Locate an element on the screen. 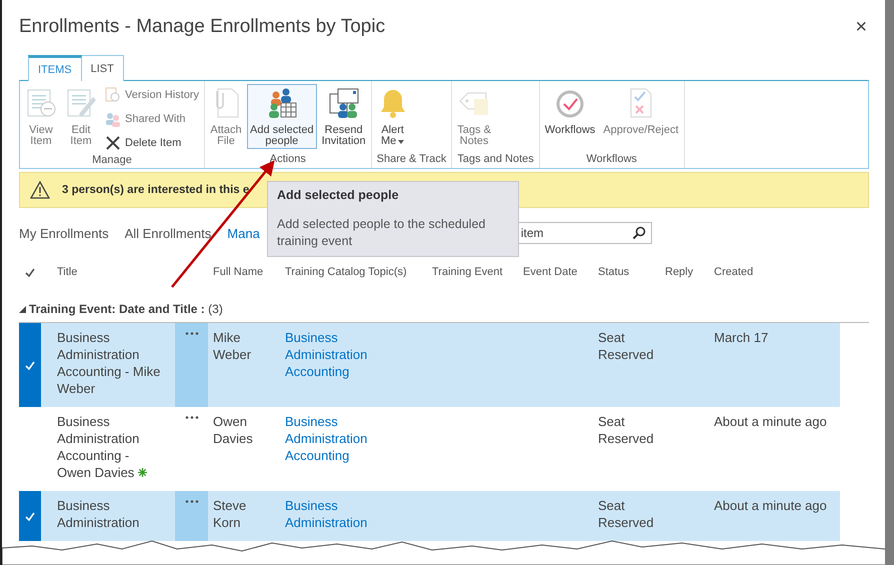  people-icon is located at coordinates (113, 119).